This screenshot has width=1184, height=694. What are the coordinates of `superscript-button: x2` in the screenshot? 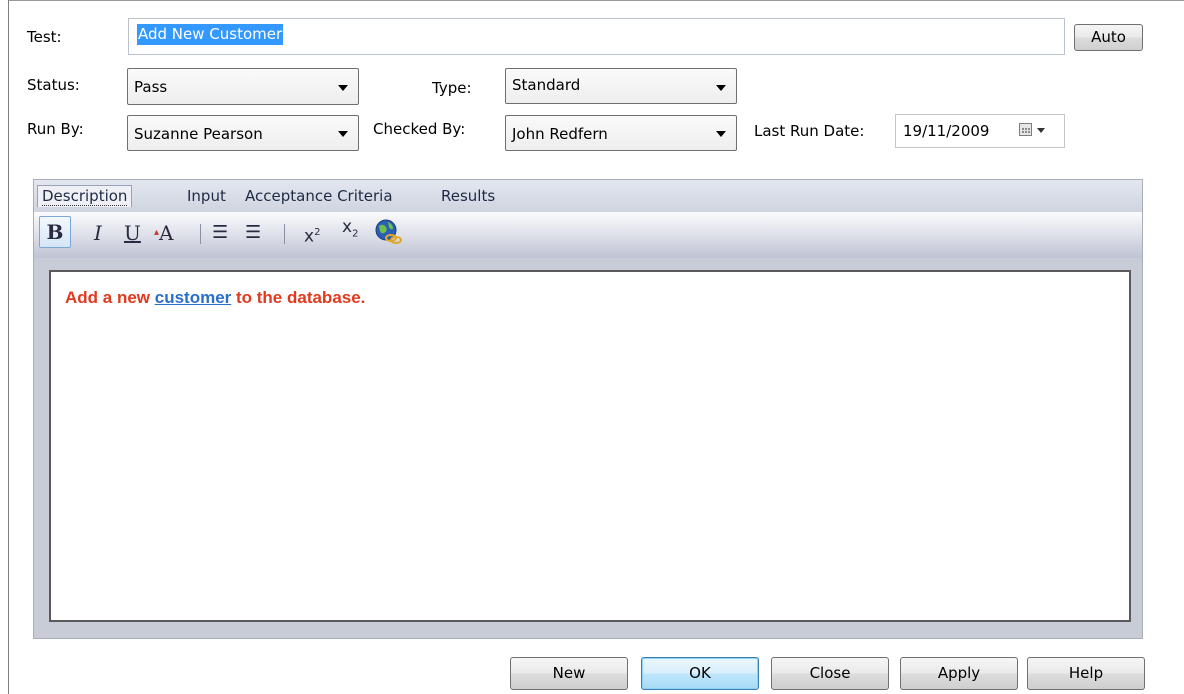 It's located at (312, 235).